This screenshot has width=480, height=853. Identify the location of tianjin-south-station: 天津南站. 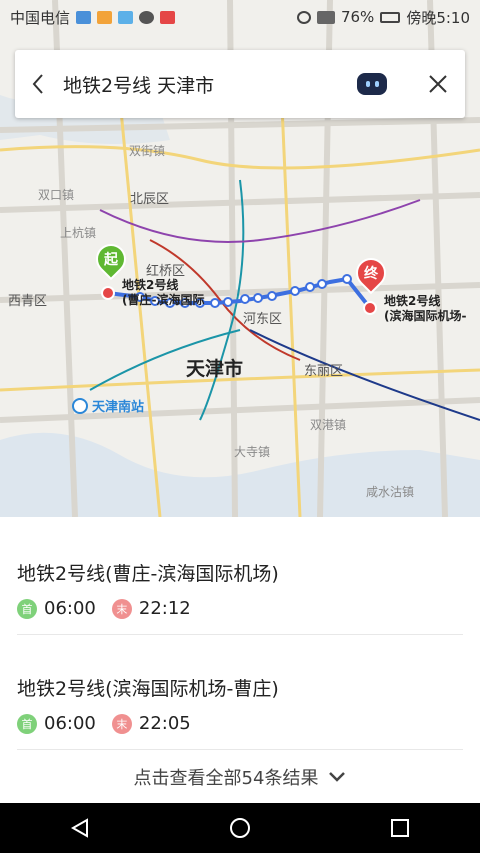
(108, 405).